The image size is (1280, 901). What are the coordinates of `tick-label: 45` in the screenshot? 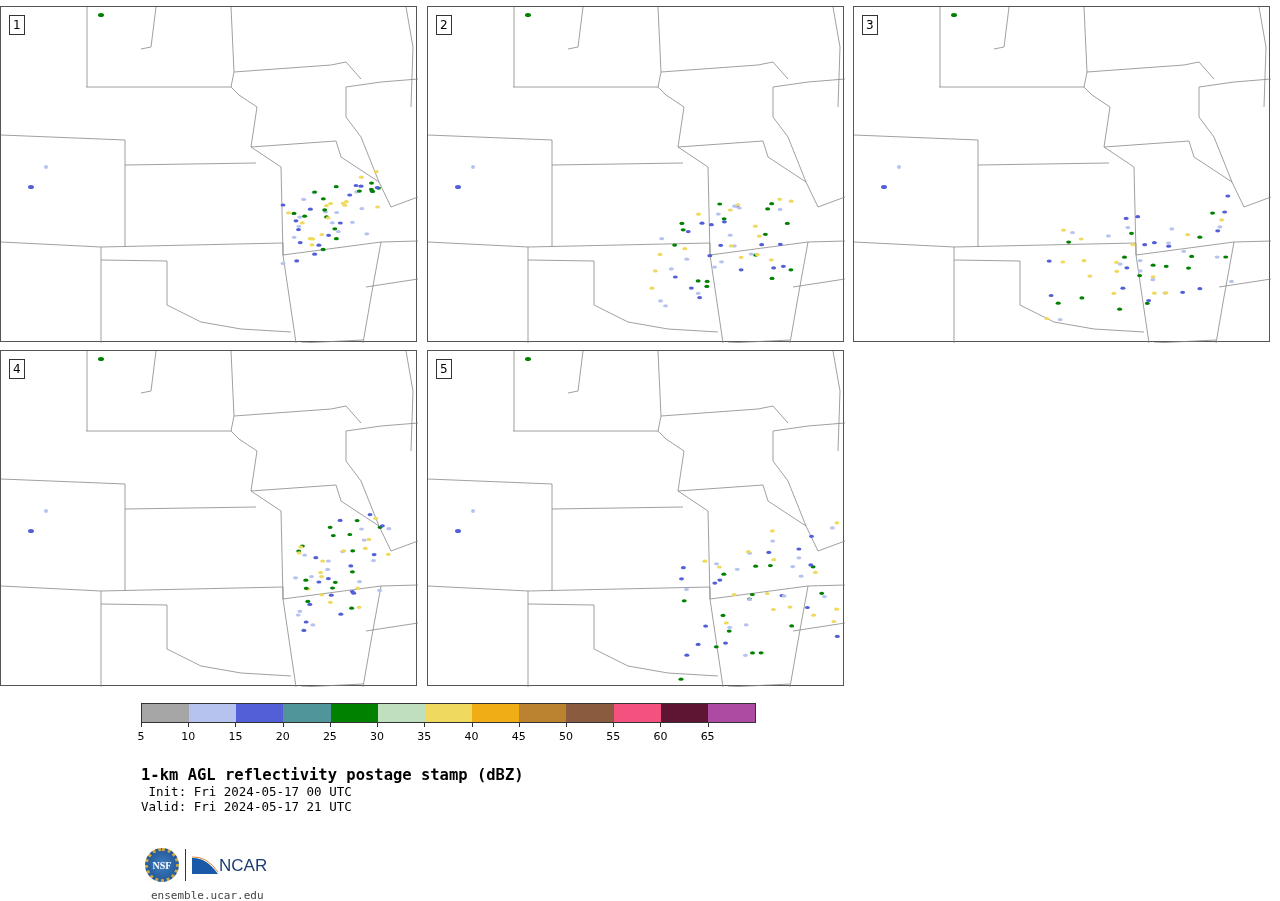 It's located at (518, 737).